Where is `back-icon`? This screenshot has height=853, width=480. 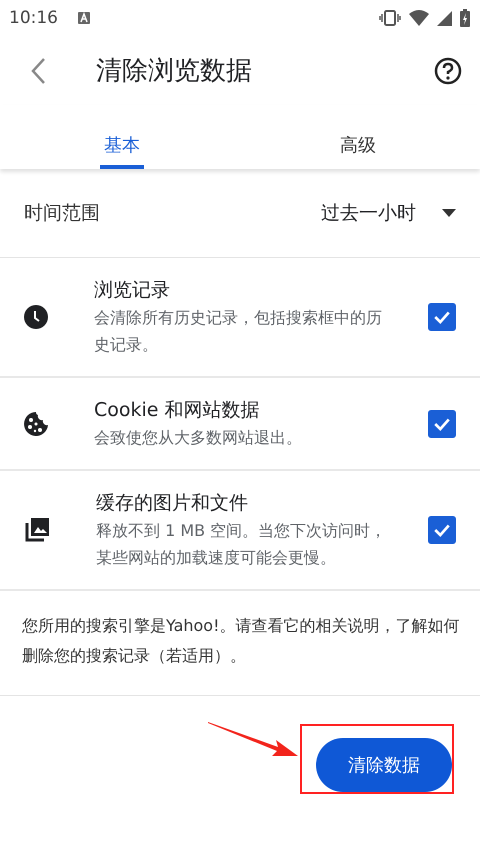 back-icon is located at coordinates (38, 70).